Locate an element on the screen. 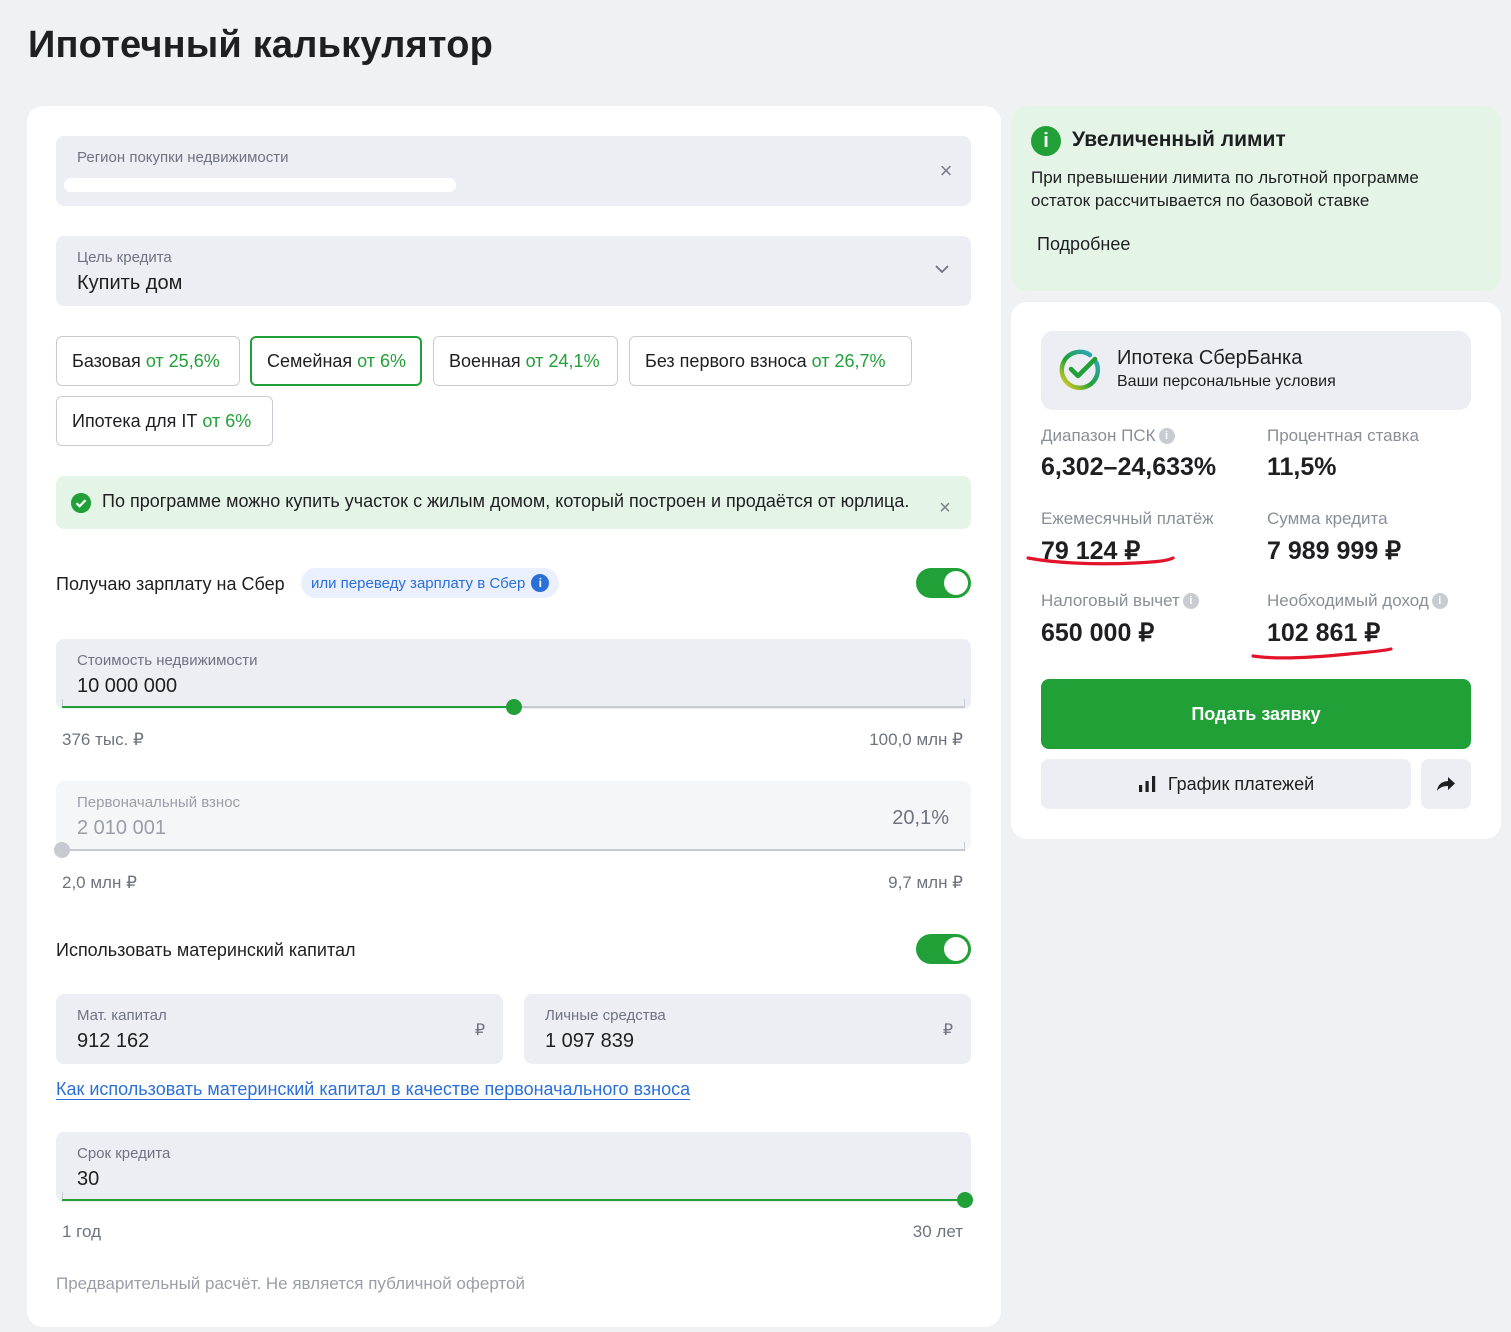 This screenshot has width=1511, height=1332. page-title: Ипотечный калькулятор is located at coordinates (261, 45).